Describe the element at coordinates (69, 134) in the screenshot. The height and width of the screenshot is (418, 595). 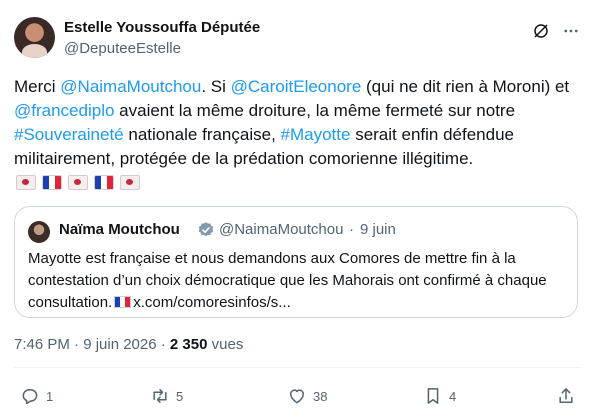
I see `hashtag-link: #Souveraineté` at that location.